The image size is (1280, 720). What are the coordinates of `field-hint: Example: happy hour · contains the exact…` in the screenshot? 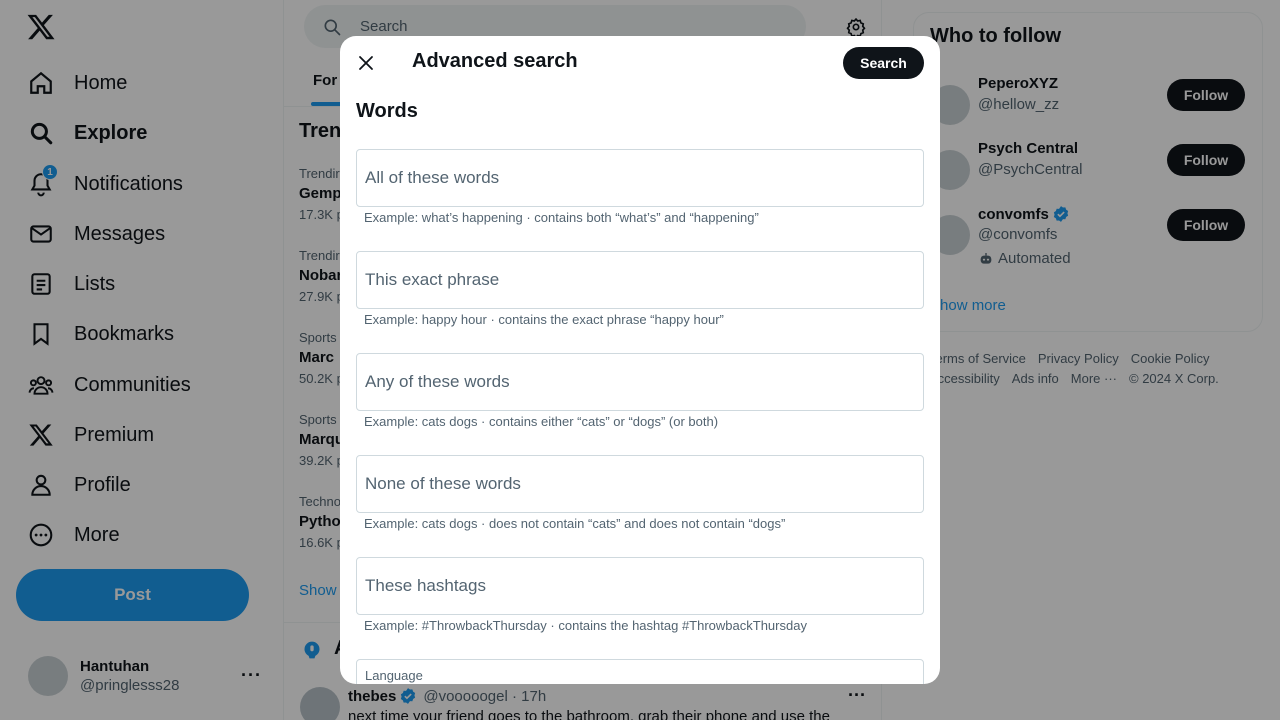 It's located at (544, 319).